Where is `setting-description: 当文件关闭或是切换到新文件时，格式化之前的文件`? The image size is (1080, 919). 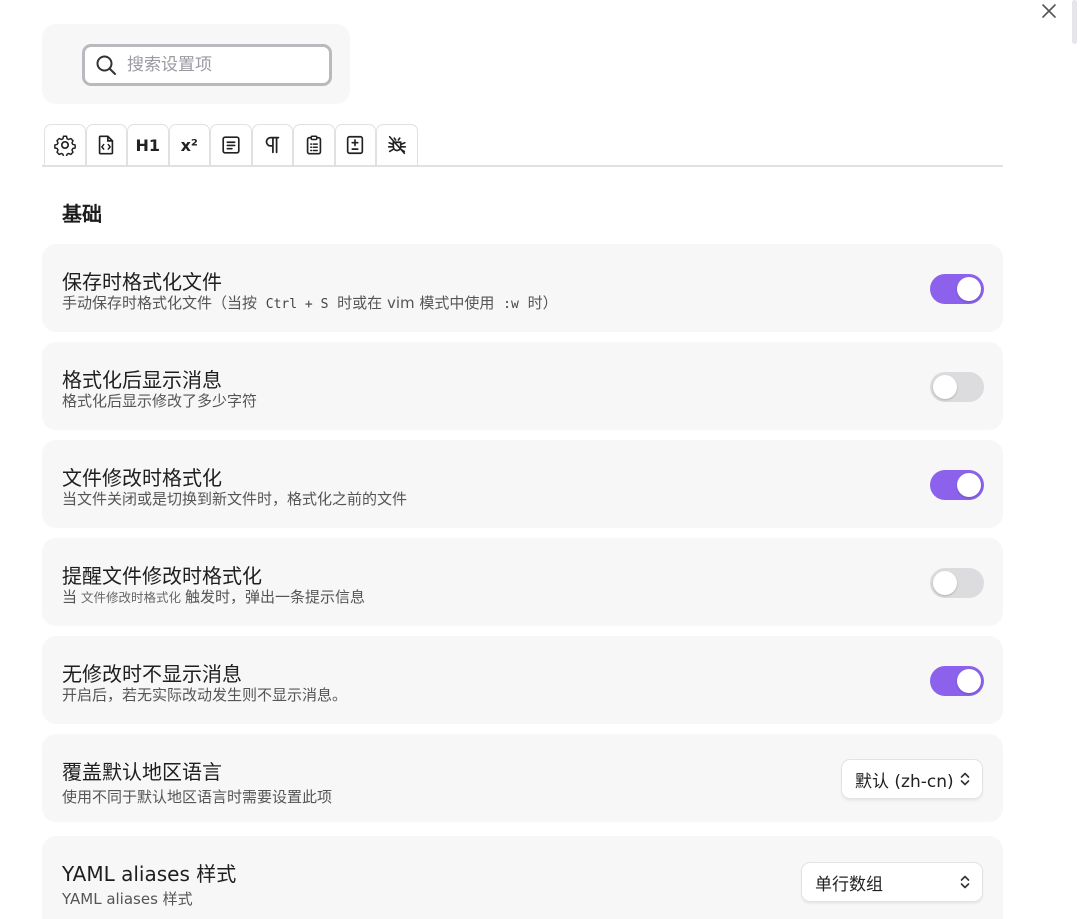
setting-description: 当文件关闭或是切换到新文件时，格式化之前的文件 is located at coordinates (235, 499).